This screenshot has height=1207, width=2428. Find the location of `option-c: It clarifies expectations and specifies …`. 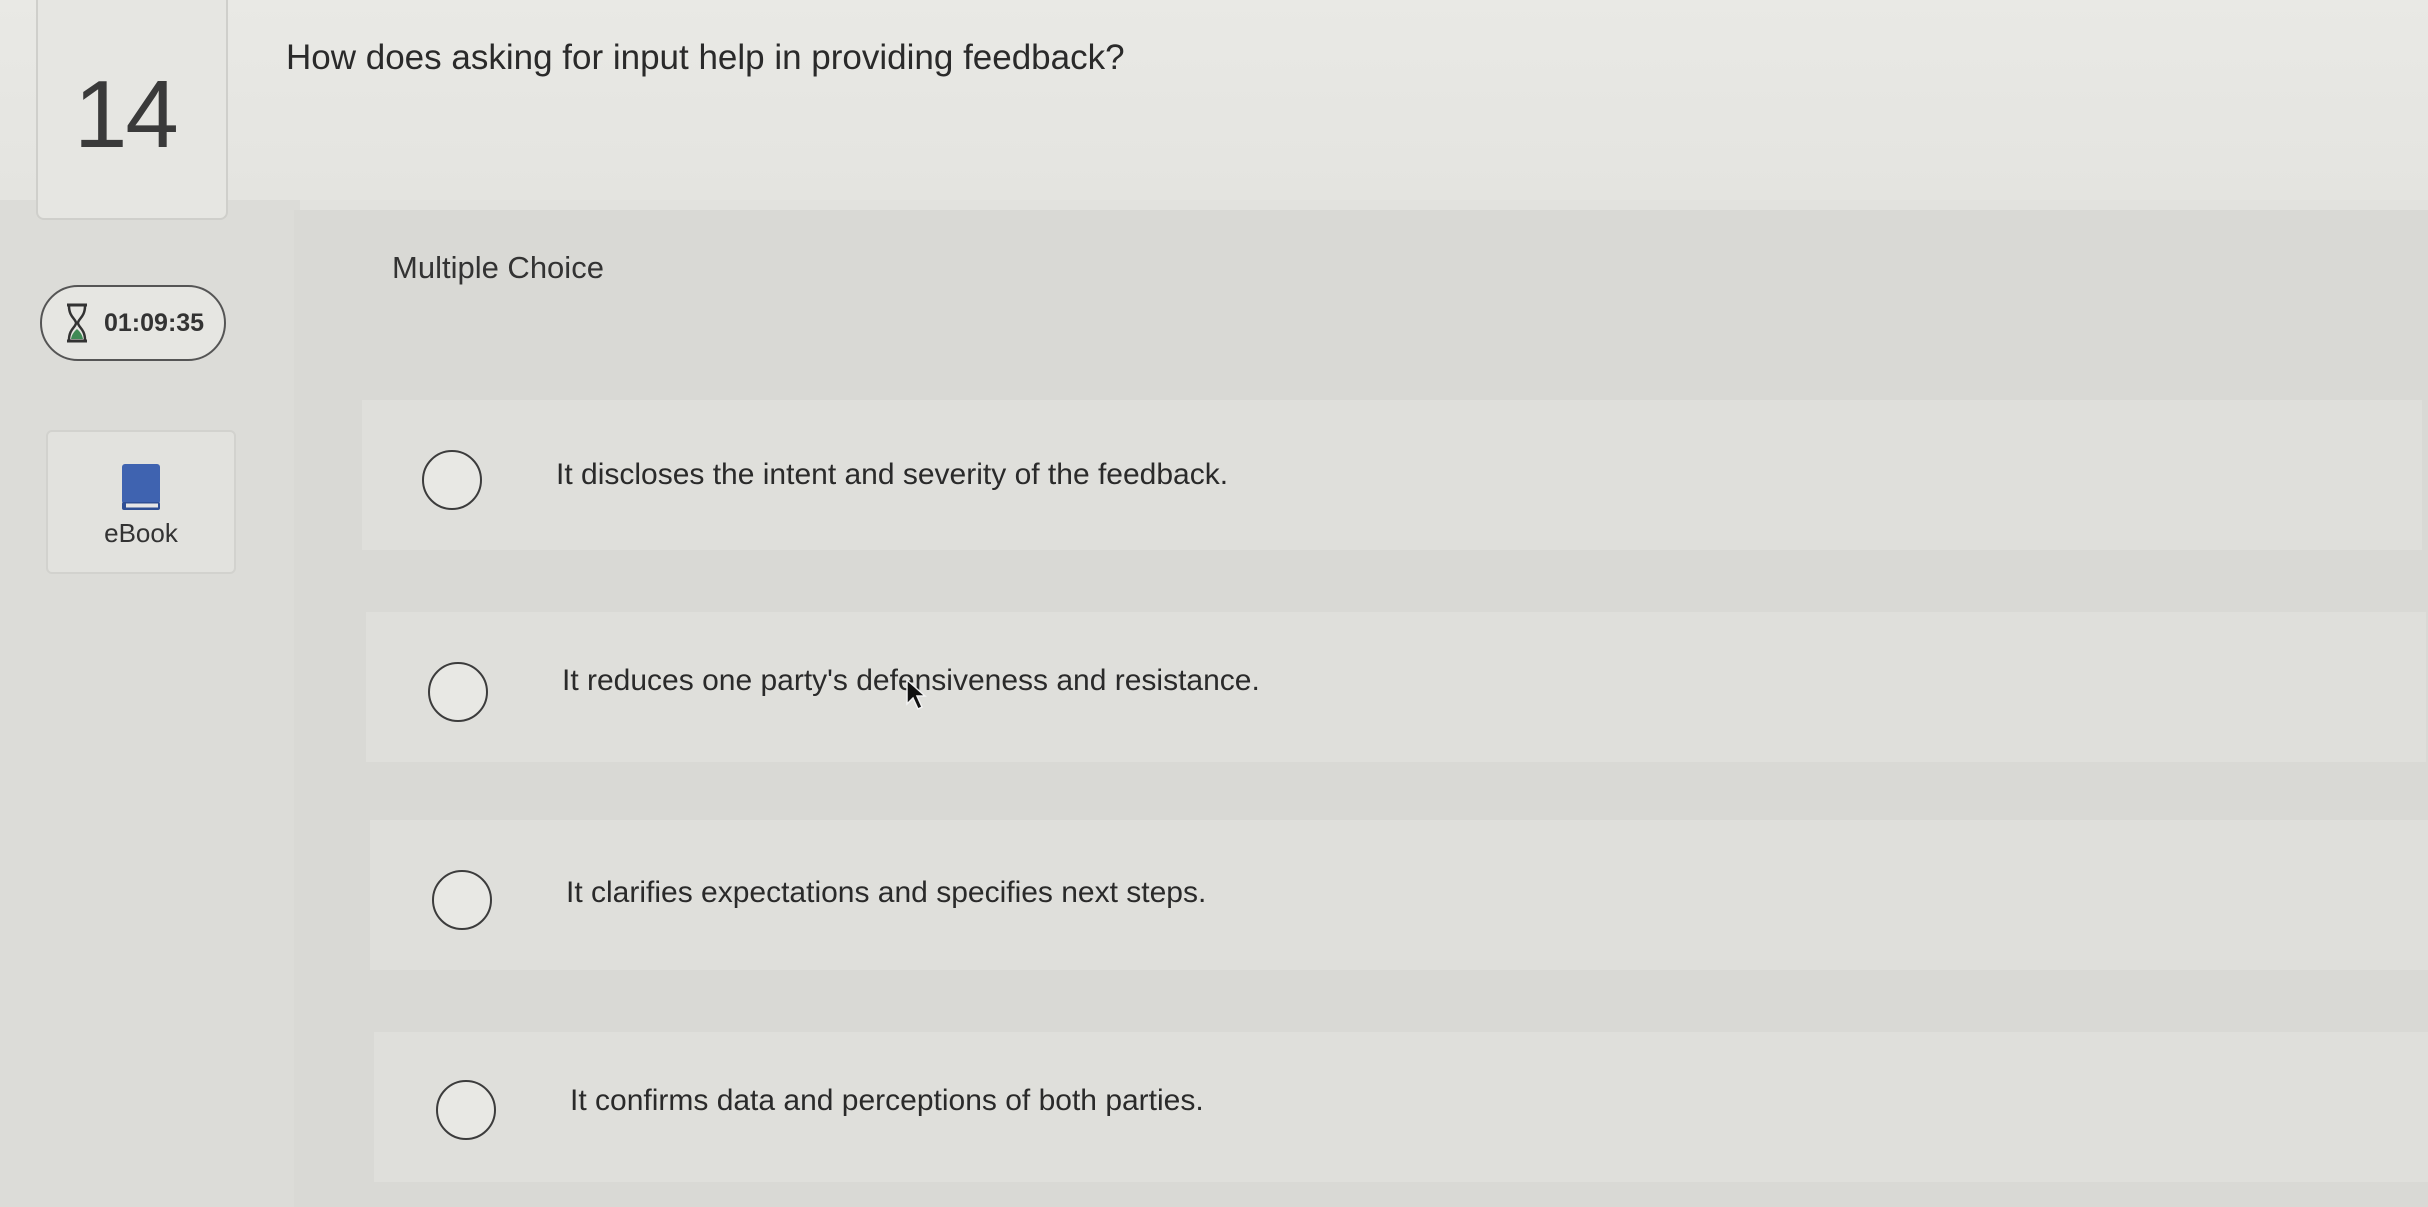

option-c: It clarifies expectations and specifies … is located at coordinates (1399, 895).